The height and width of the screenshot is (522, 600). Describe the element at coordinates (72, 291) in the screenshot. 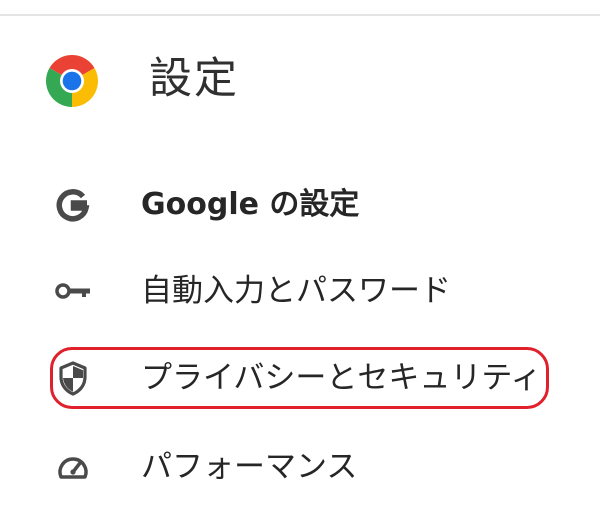

I see `key-icon` at that location.